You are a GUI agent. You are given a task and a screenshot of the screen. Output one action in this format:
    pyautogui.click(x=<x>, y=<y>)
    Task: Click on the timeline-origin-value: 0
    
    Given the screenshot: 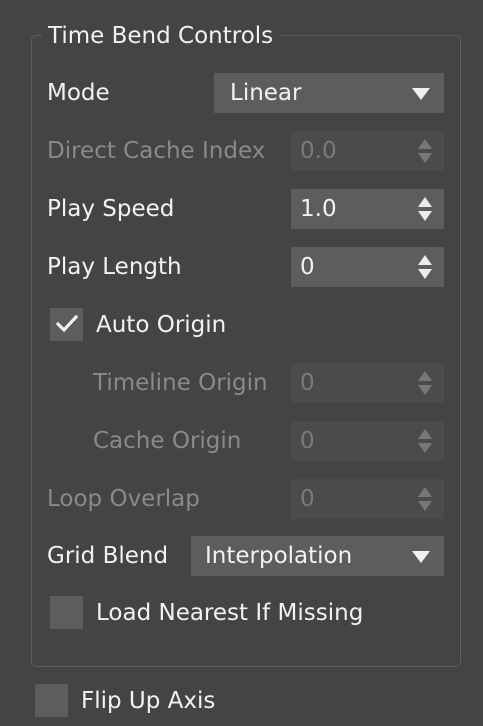 What is the action you would take?
    pyautogui.click(x=307, y=383)
    